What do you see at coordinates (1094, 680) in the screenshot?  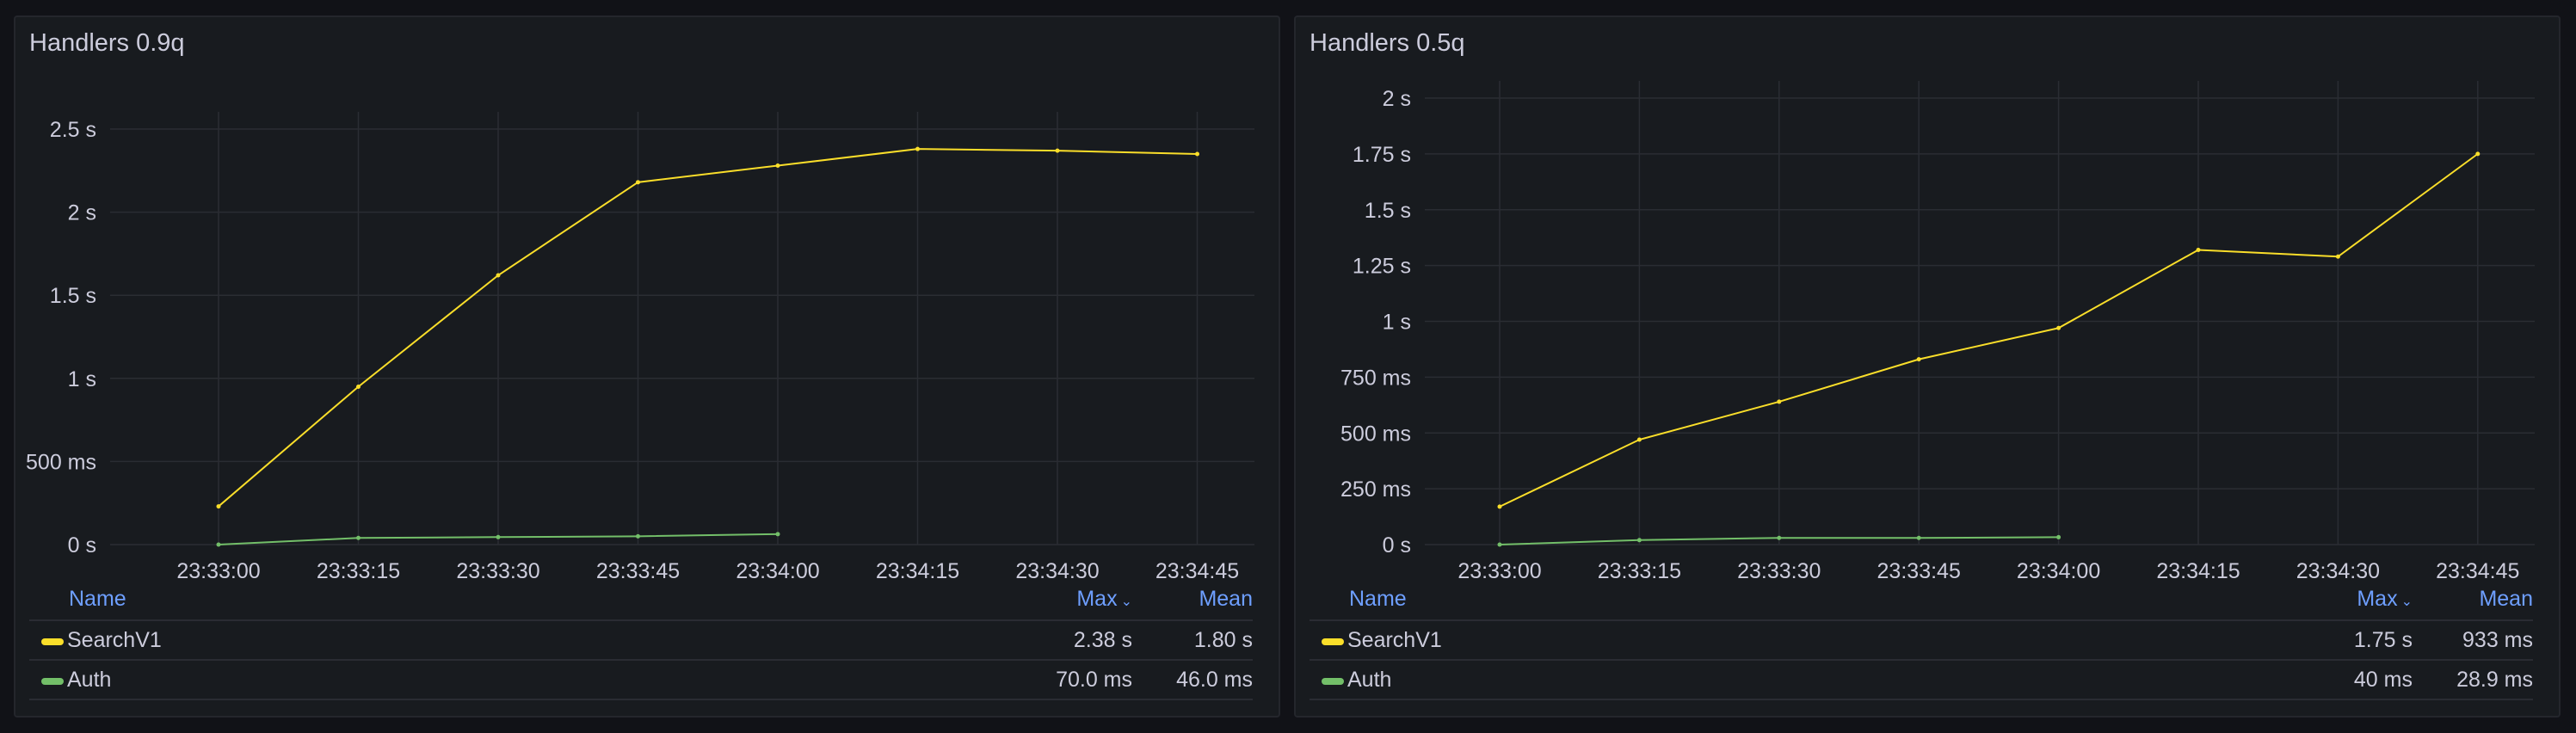 I see `legend-max-value: 70.0 ms` at bounding box center [1094, 680].